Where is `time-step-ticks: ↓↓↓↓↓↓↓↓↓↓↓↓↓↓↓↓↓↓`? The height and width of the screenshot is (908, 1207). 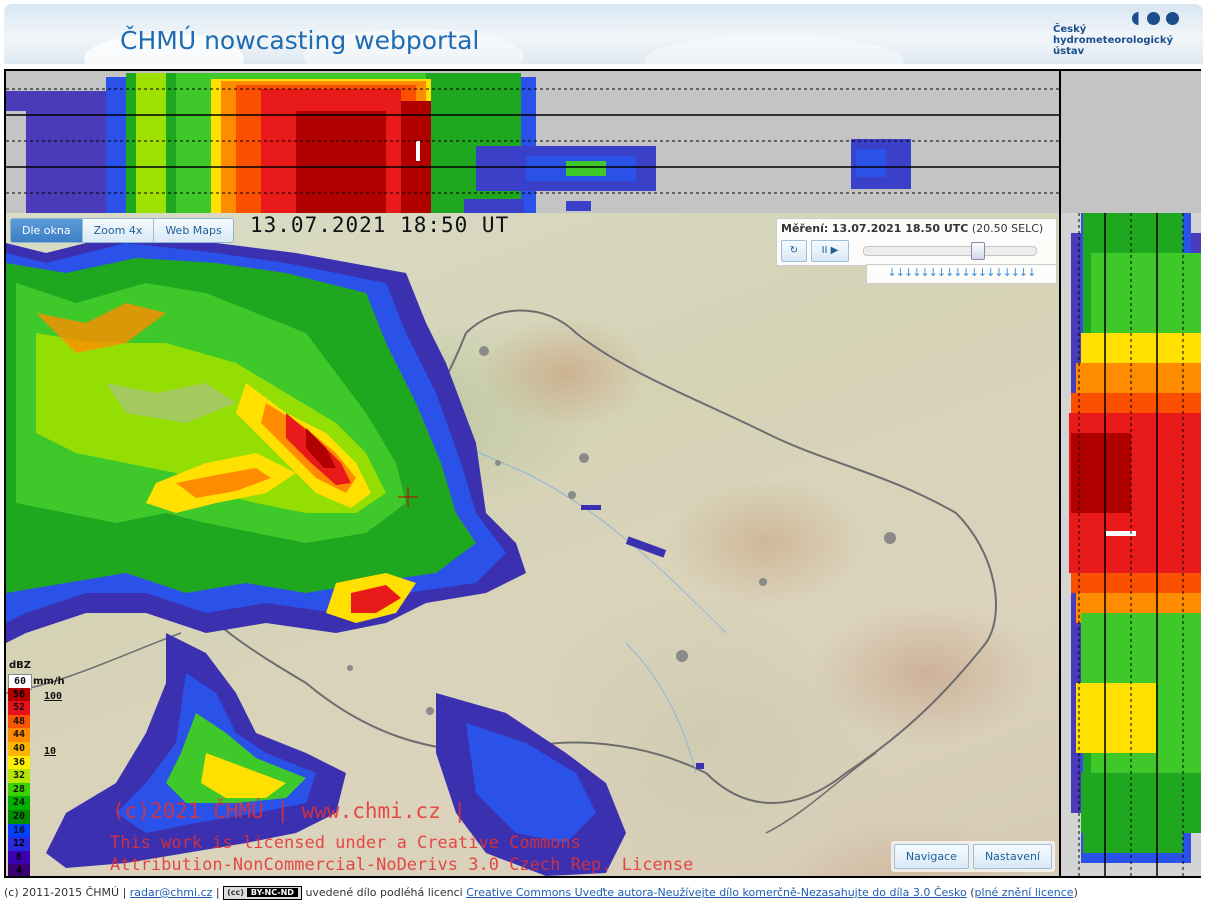 time-step-ticks: ↓↓↓↓↓↓↓↓↓↓↓↓↓↓↓↓↓↓ is located at coordinates (961, 274).